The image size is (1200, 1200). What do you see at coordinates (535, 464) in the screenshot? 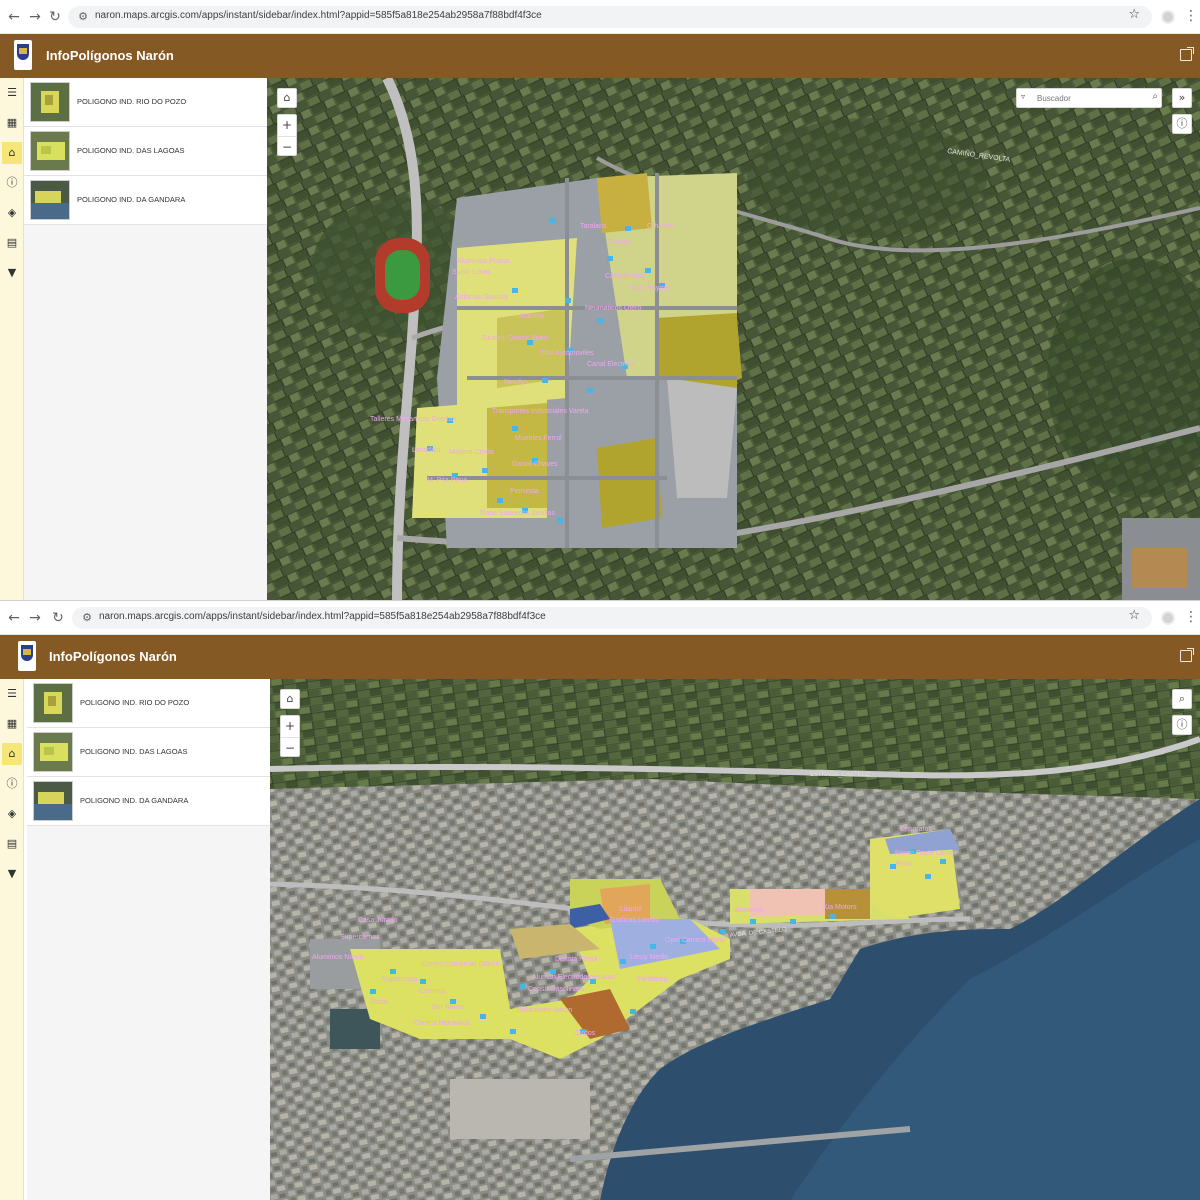
I see `map-label: Gasoil Chaves` at bounding box center [535, 464].